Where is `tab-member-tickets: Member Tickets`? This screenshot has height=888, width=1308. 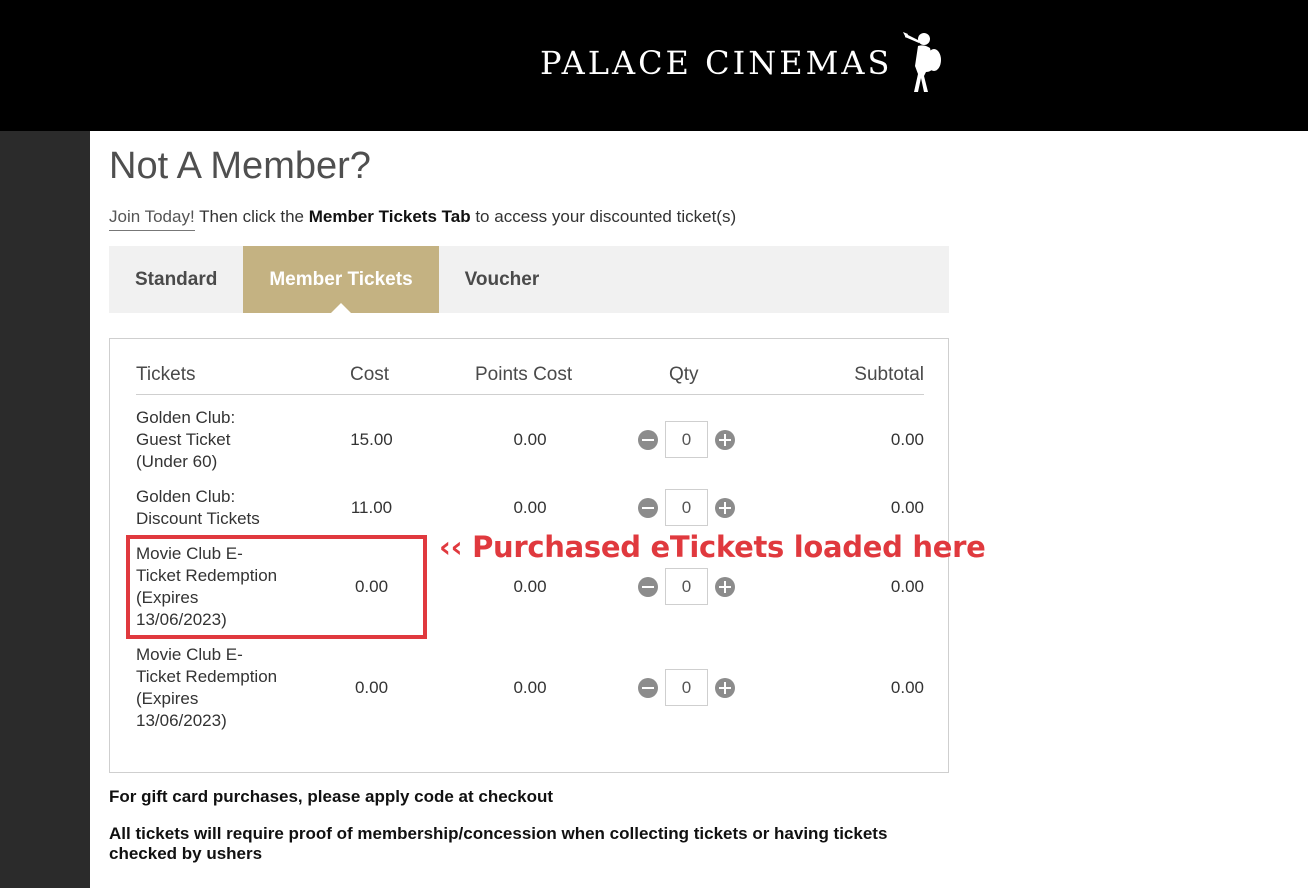
tab-member-tickets: Member Tickets is located at coordinates (341, 279).